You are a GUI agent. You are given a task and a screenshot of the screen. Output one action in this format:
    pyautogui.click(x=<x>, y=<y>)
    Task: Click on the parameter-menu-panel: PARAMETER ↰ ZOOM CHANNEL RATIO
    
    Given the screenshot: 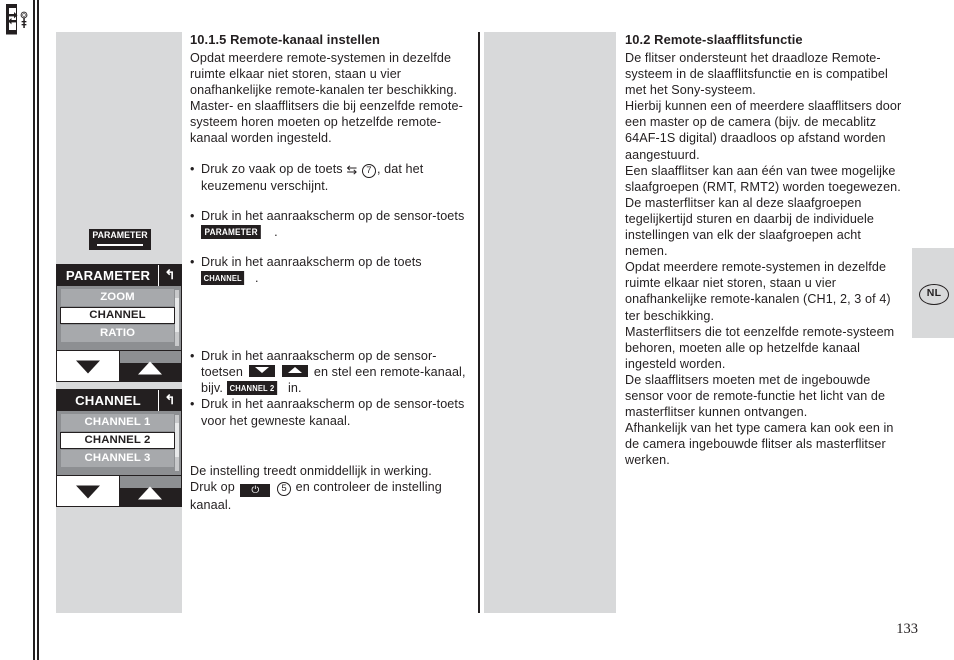 What is the action you would take?
    pyautogui.click(x=119, y=323)
    